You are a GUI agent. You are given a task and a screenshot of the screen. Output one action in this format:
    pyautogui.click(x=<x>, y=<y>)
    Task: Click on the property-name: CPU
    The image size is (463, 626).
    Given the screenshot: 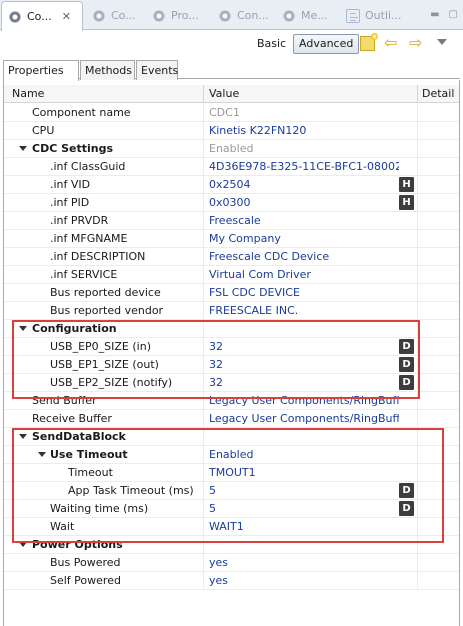 What is the action you would take?
    pyautogui.click(x=43, y=130)
    